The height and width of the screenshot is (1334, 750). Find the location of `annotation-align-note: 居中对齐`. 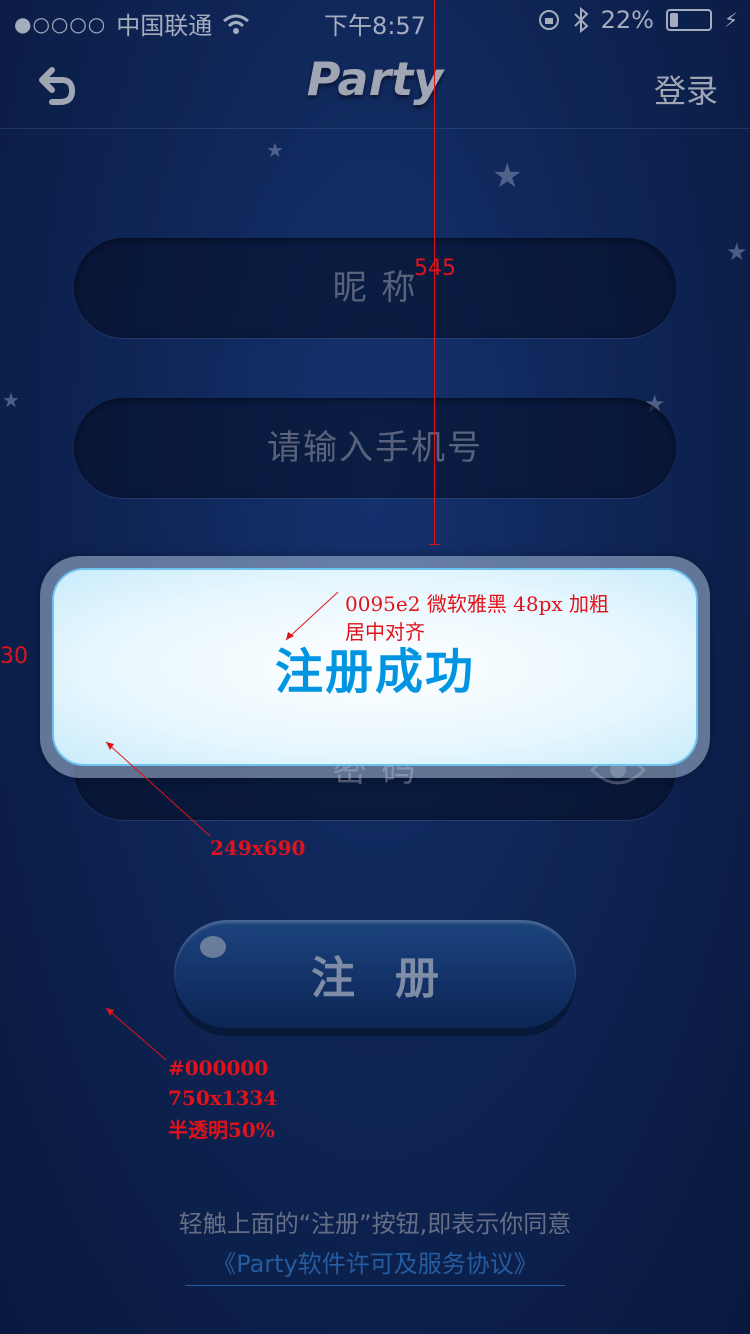

annotation-align-note: 居中对齐 is located at coordinates (385, 632).